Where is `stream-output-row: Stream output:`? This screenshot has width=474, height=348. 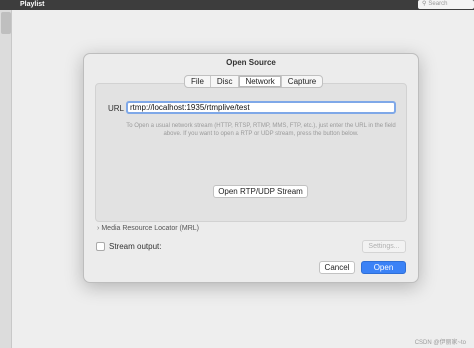
stream-output-row: Stream output: is located at coordinates (128, 246).